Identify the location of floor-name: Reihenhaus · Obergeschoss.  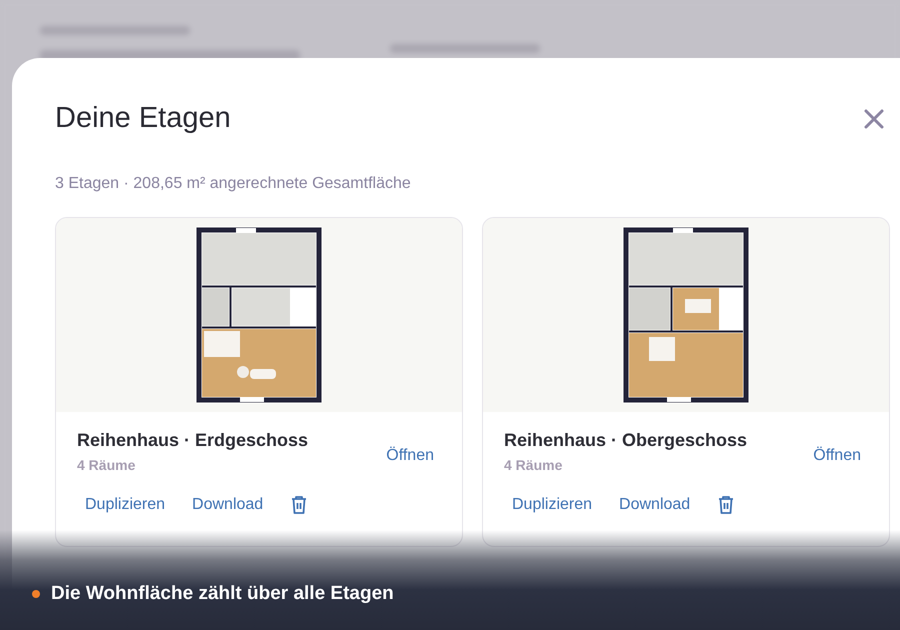
(626, 440).